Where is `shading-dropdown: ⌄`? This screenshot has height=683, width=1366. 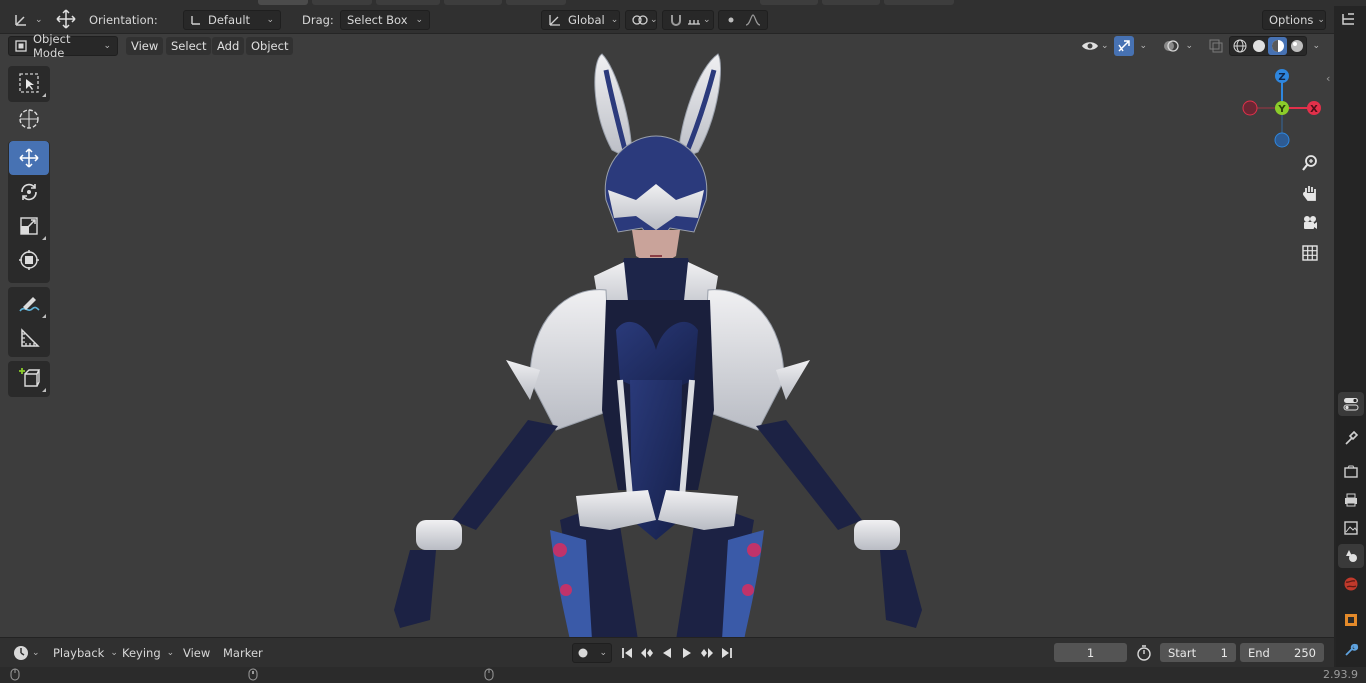
shading-dropdown: ⌄ is located at coordinates (1316, 46).